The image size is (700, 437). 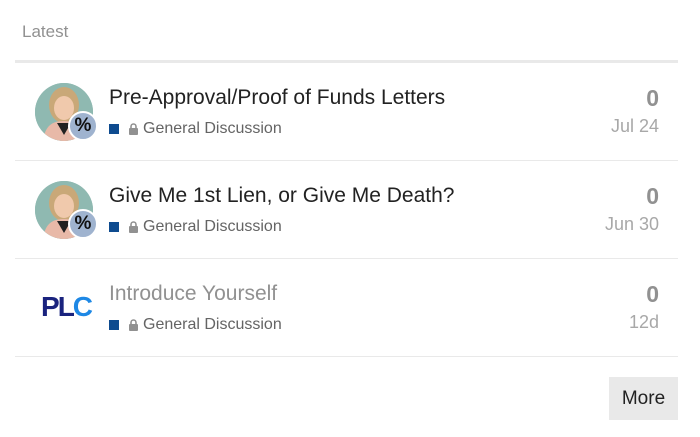 I want to click on activity-date: Jun 30, so click(x=632, y=224).